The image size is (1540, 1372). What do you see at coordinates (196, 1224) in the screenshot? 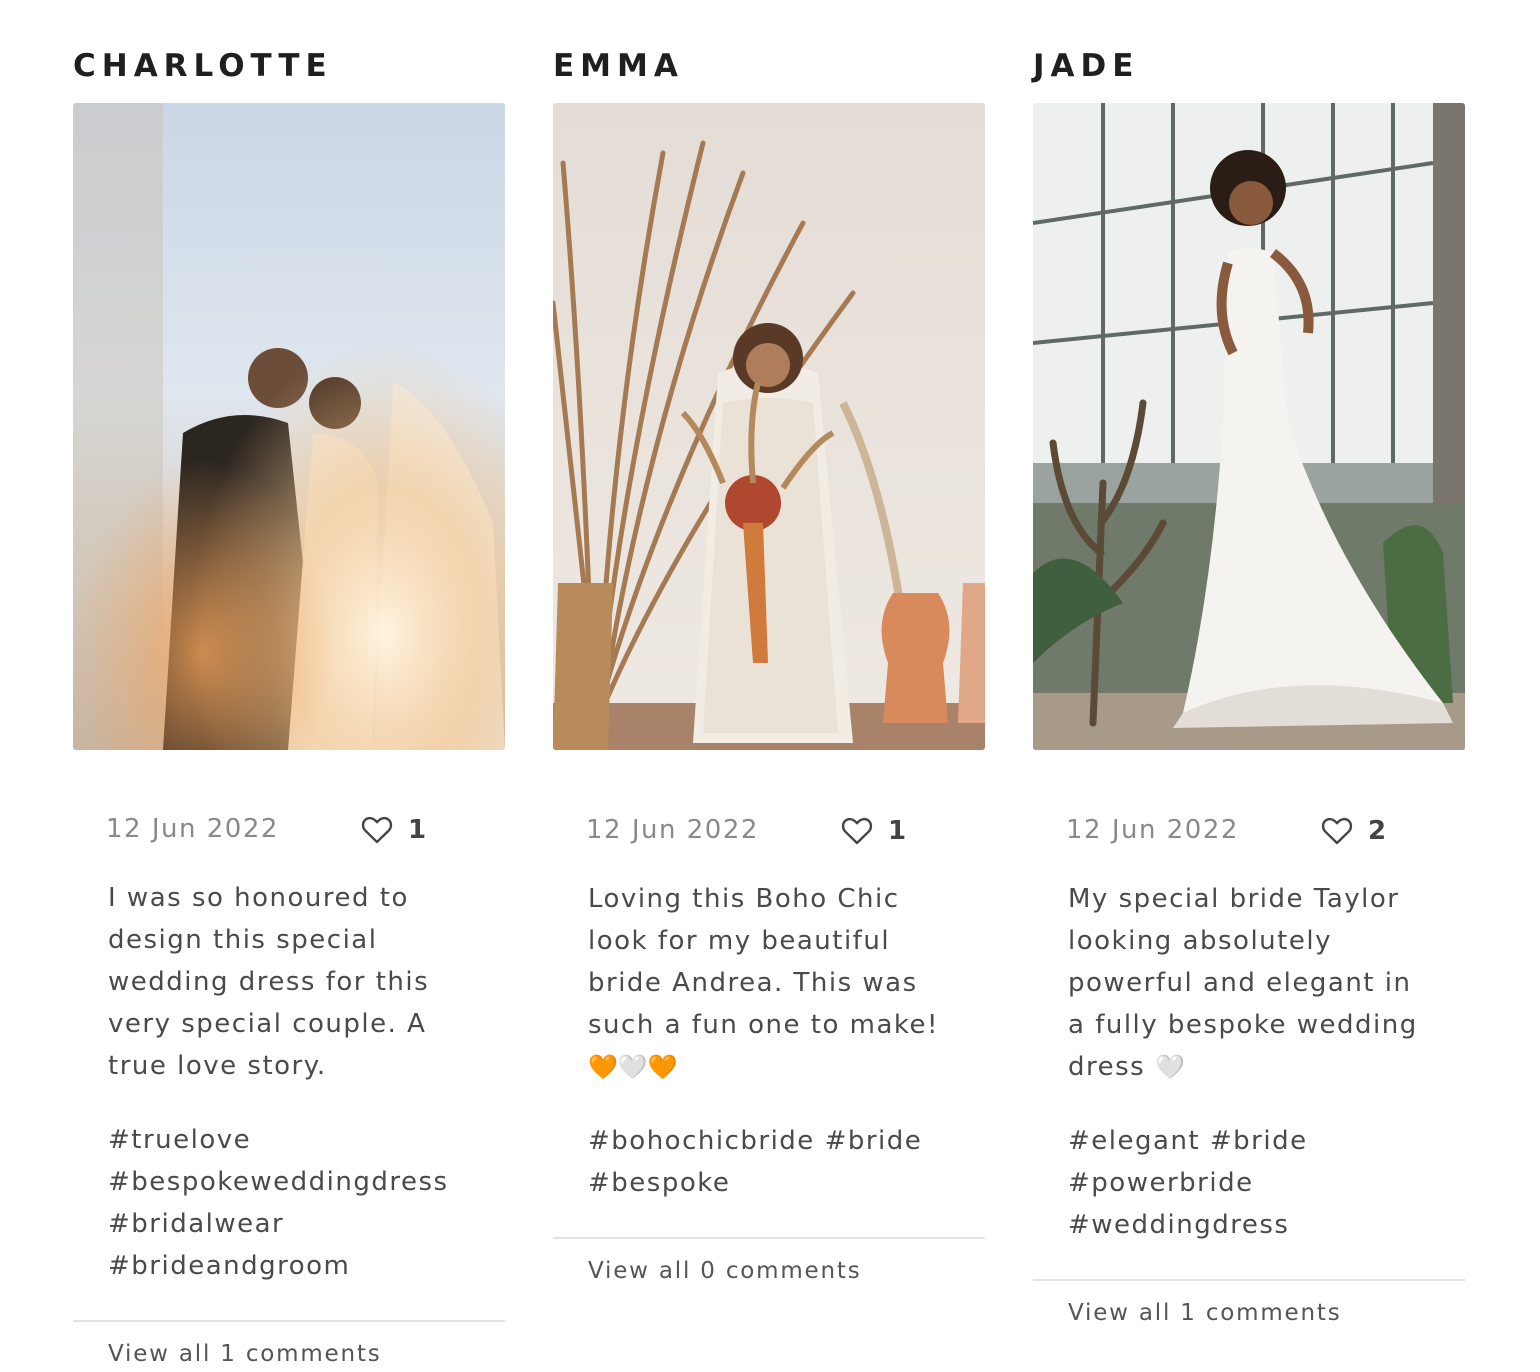
I see `hashtag: #bridalwear` at bounding box center [196, 1224].